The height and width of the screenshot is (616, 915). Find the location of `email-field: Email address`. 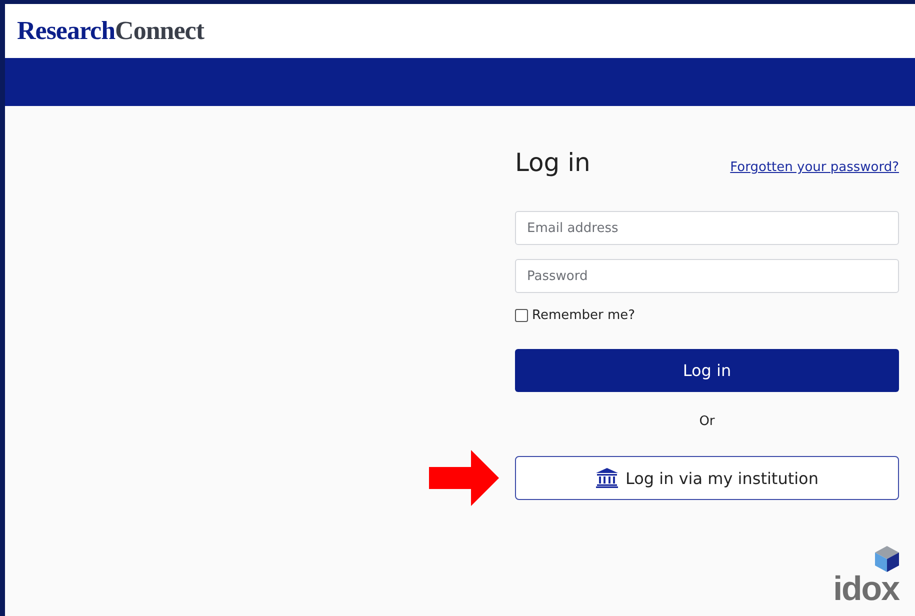

email-field: Email address is located at coordinates (707, 228).